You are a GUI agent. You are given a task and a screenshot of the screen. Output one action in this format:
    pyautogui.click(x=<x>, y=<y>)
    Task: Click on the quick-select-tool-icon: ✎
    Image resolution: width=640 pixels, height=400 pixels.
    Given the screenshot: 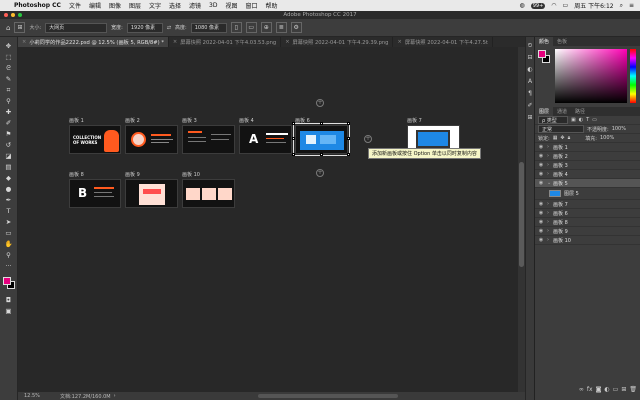 What is the action you would take?
    pyautogui.click(x=9, y=79)
    